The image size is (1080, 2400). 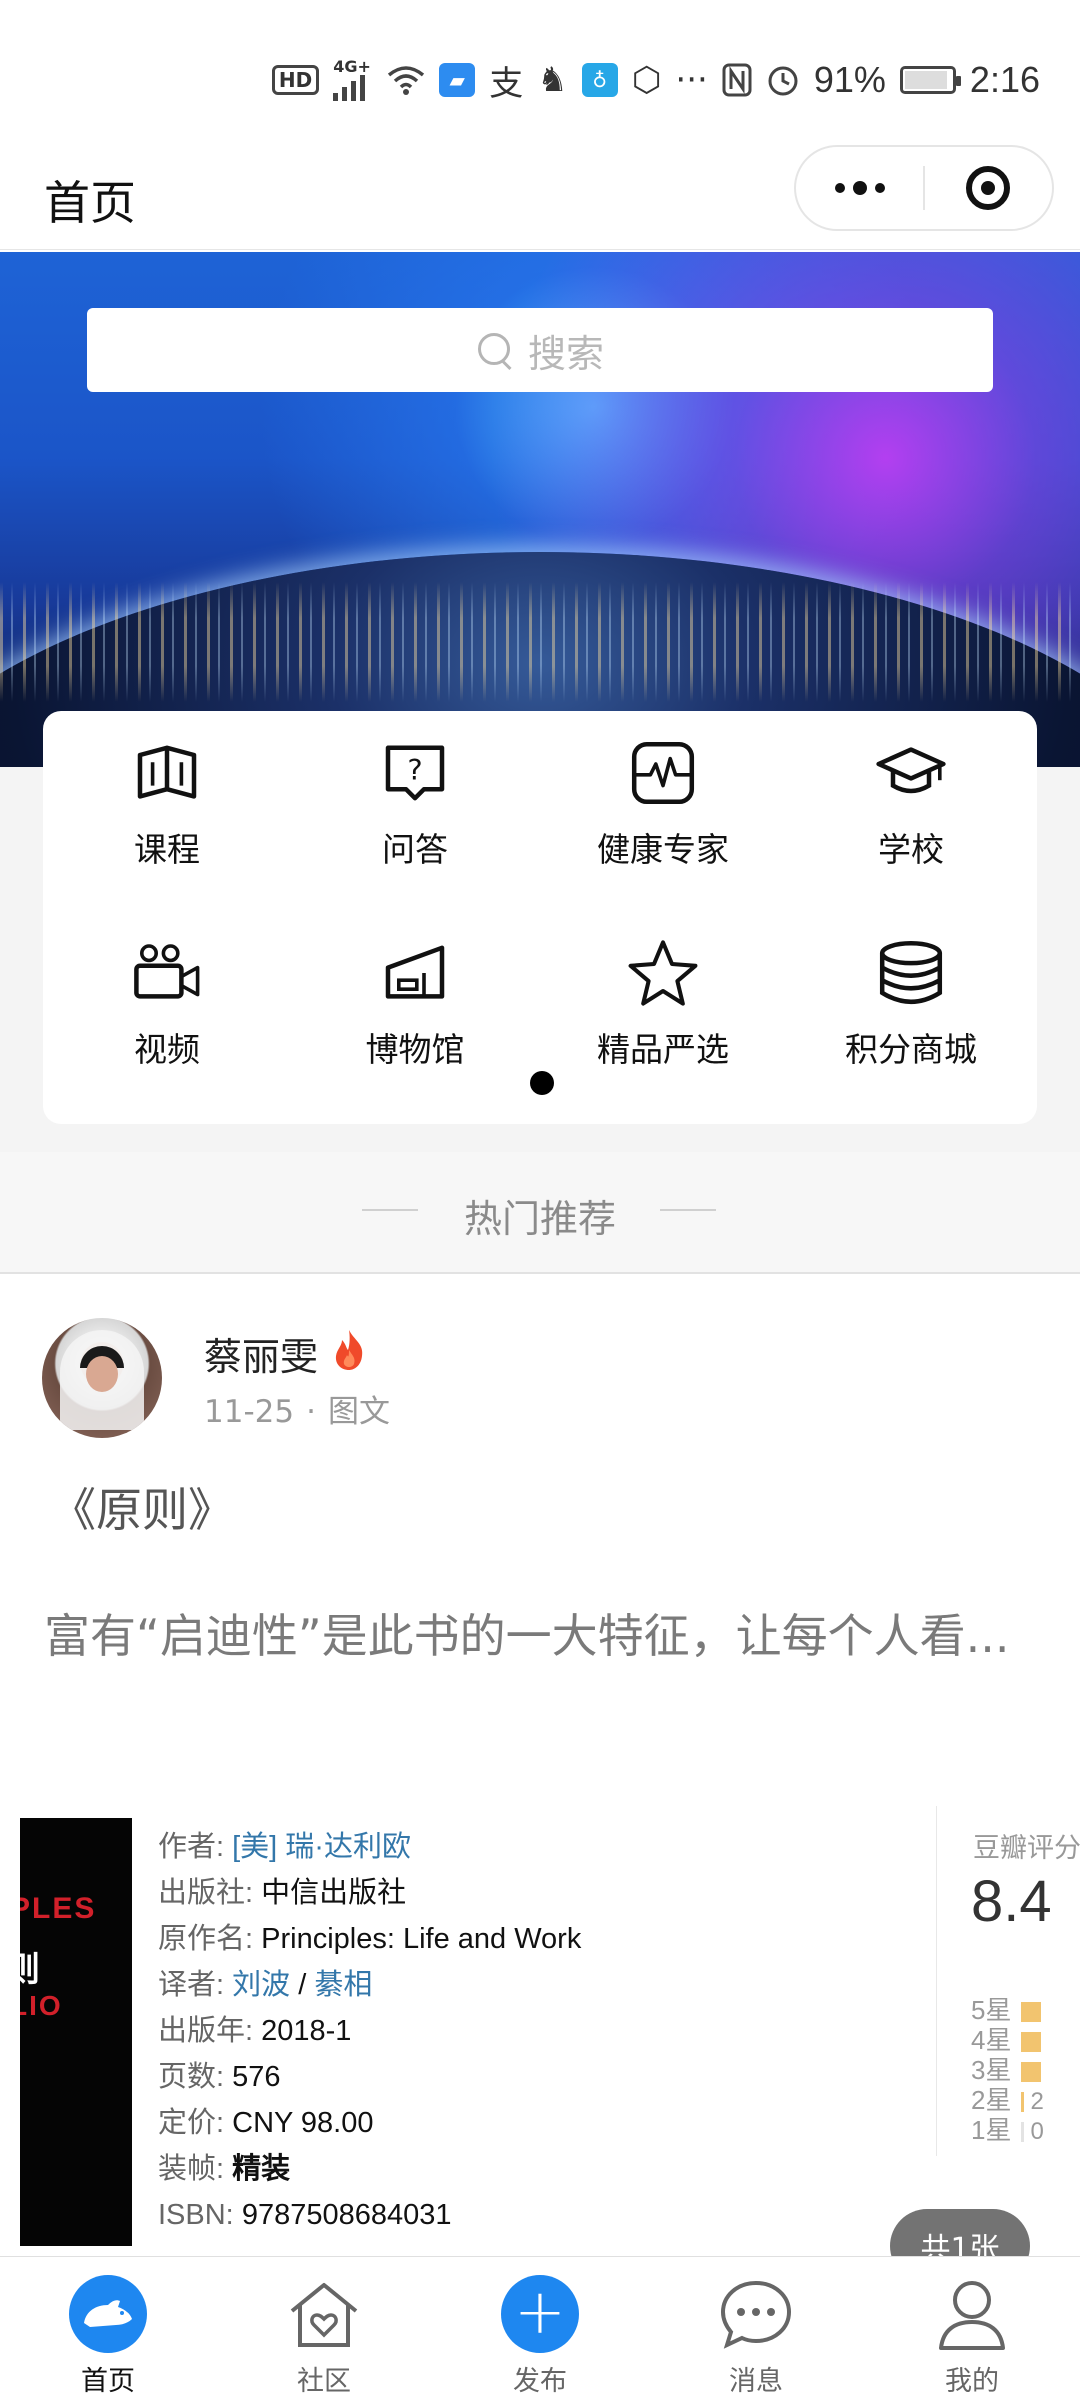 I want to click on more-menu-button, so click(x=859, y=188).